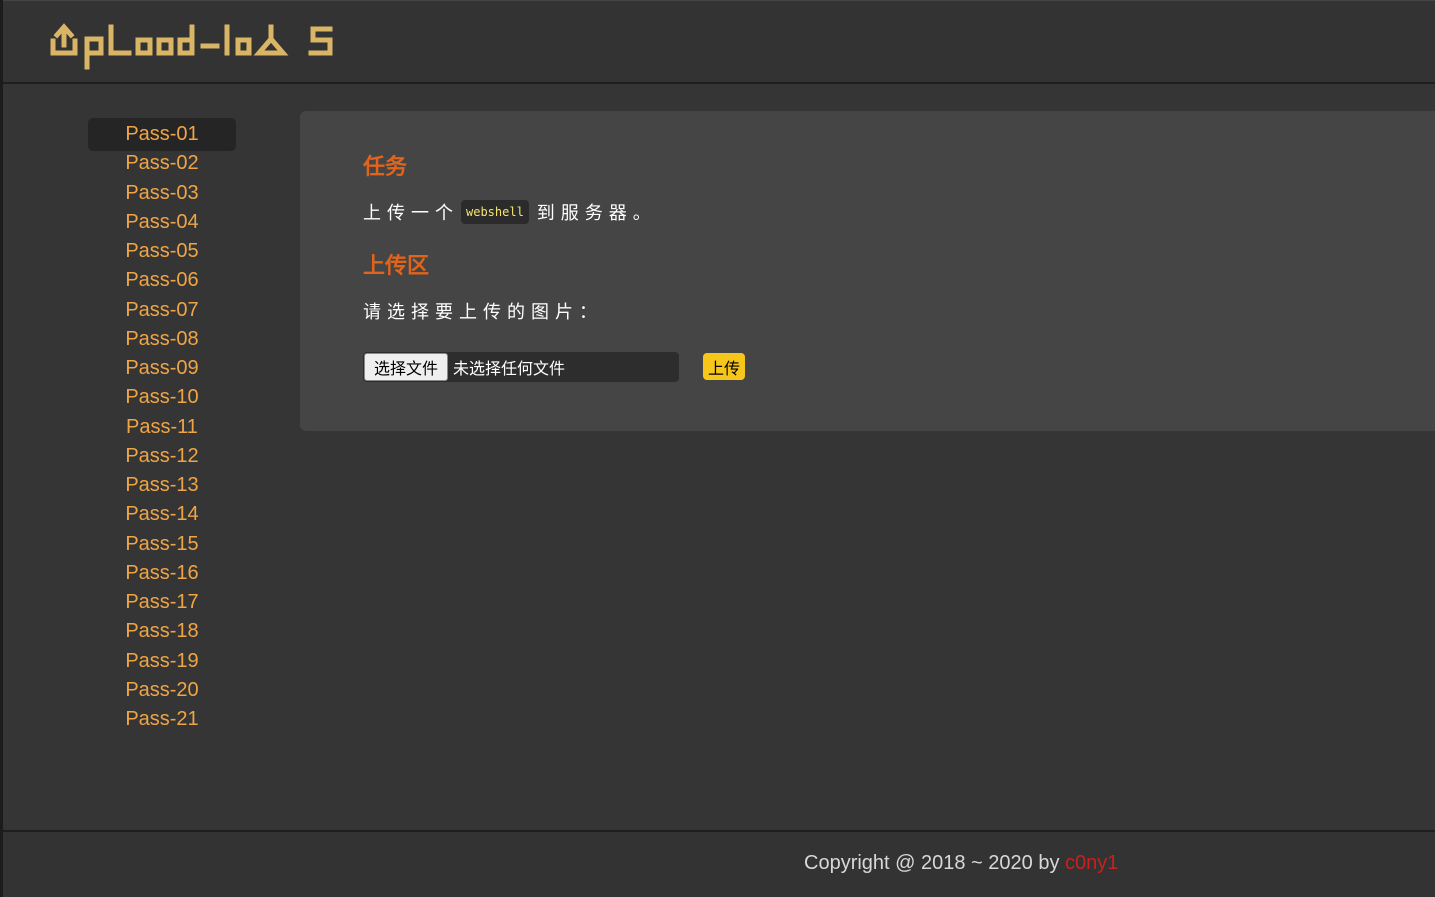  I want to click on sidebar-item-pass-05: Pass-05, so click(162, 249).